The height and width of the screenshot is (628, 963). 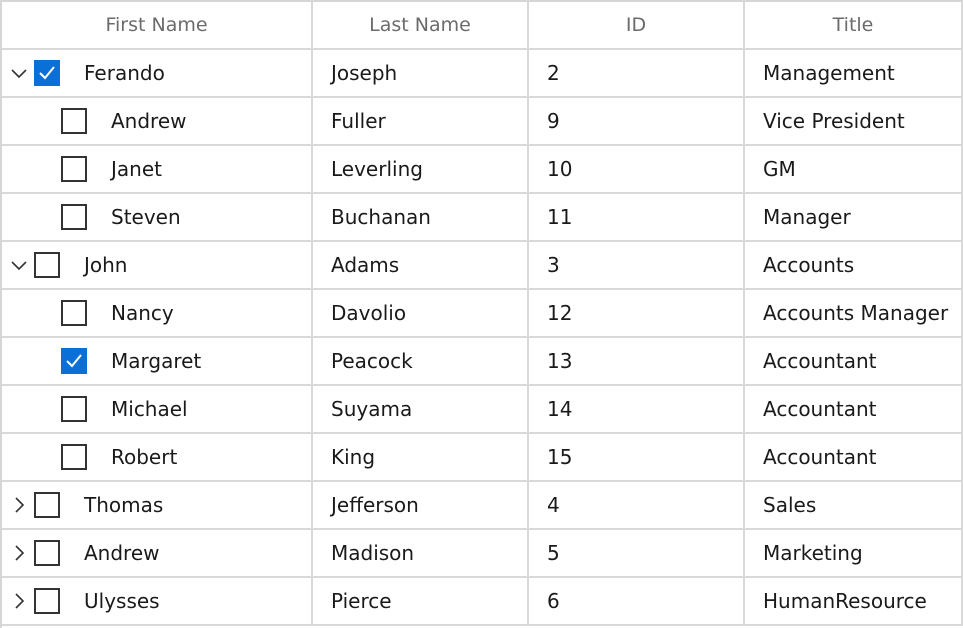 What do you see at coordinates (421, 121) in the screenshot?
I see `cell-last-name: Fuller` at bounding box center [421, 121].